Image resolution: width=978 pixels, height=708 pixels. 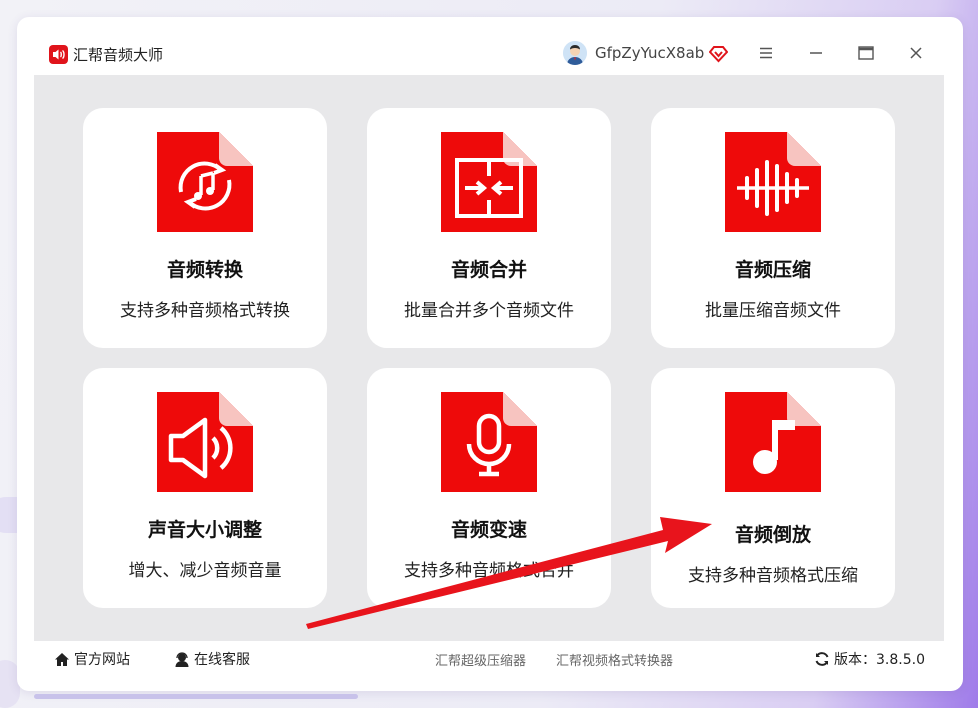 I want to click on official-website-link: 官方网站, so click(x=92, y=659).